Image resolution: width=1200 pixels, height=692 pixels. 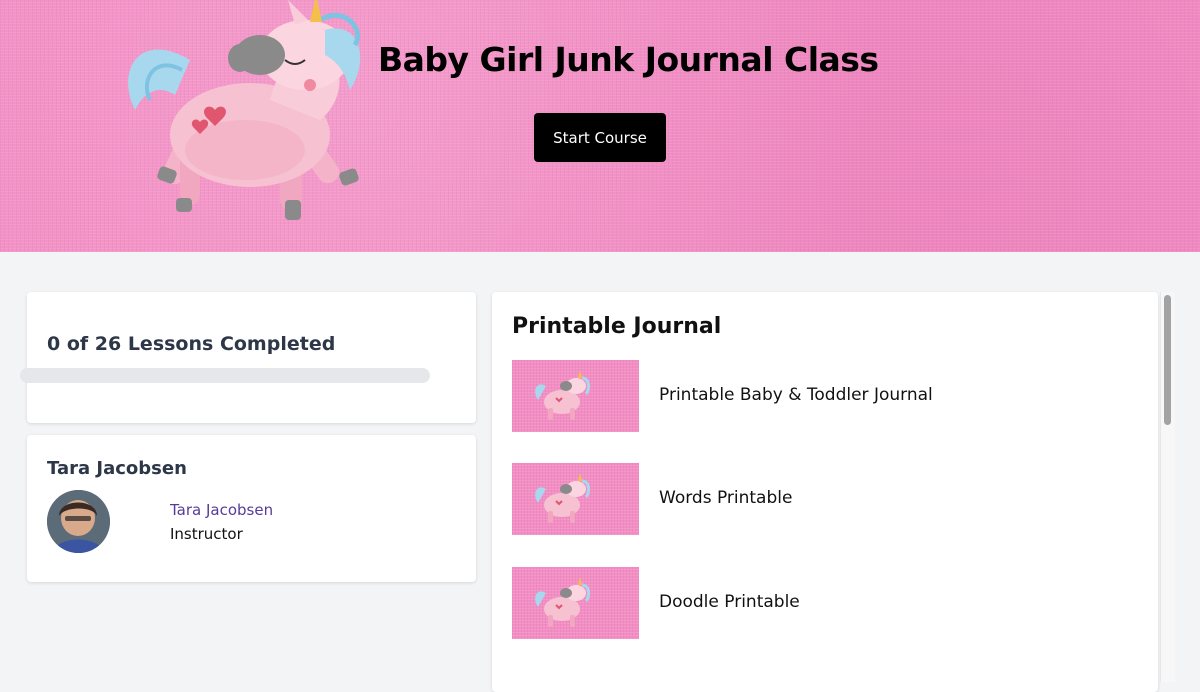 I want to click on instructor-avatar, so click(x=78, y=521).